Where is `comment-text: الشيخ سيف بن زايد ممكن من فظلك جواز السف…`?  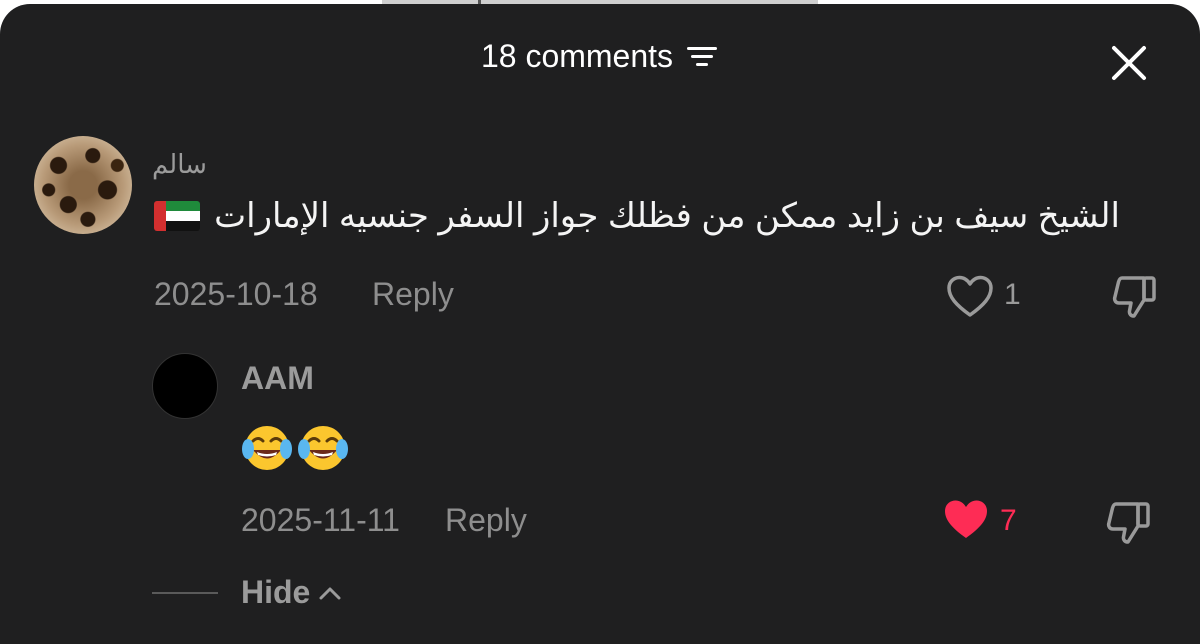 comment-text: الشيخ سيف بن زايد ممكن من فظلك جواز السف… is located at coordinates (667, 216).